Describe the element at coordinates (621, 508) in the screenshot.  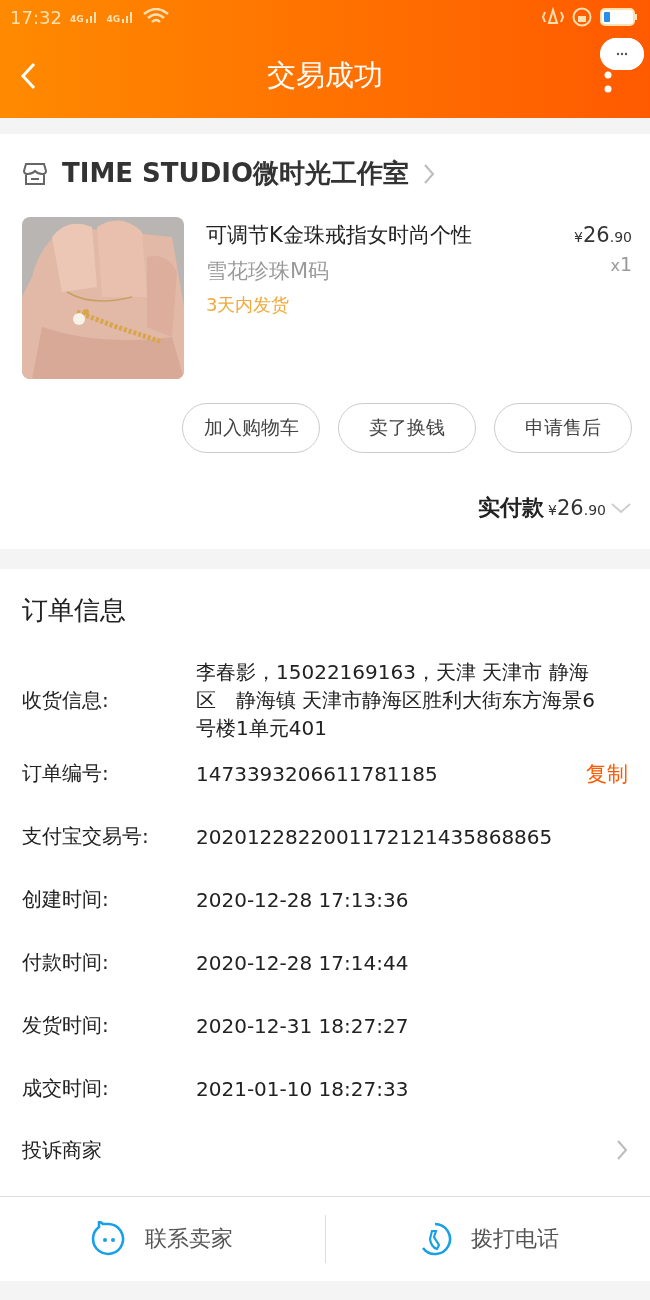
I see `chevron-down-icon` at that location.